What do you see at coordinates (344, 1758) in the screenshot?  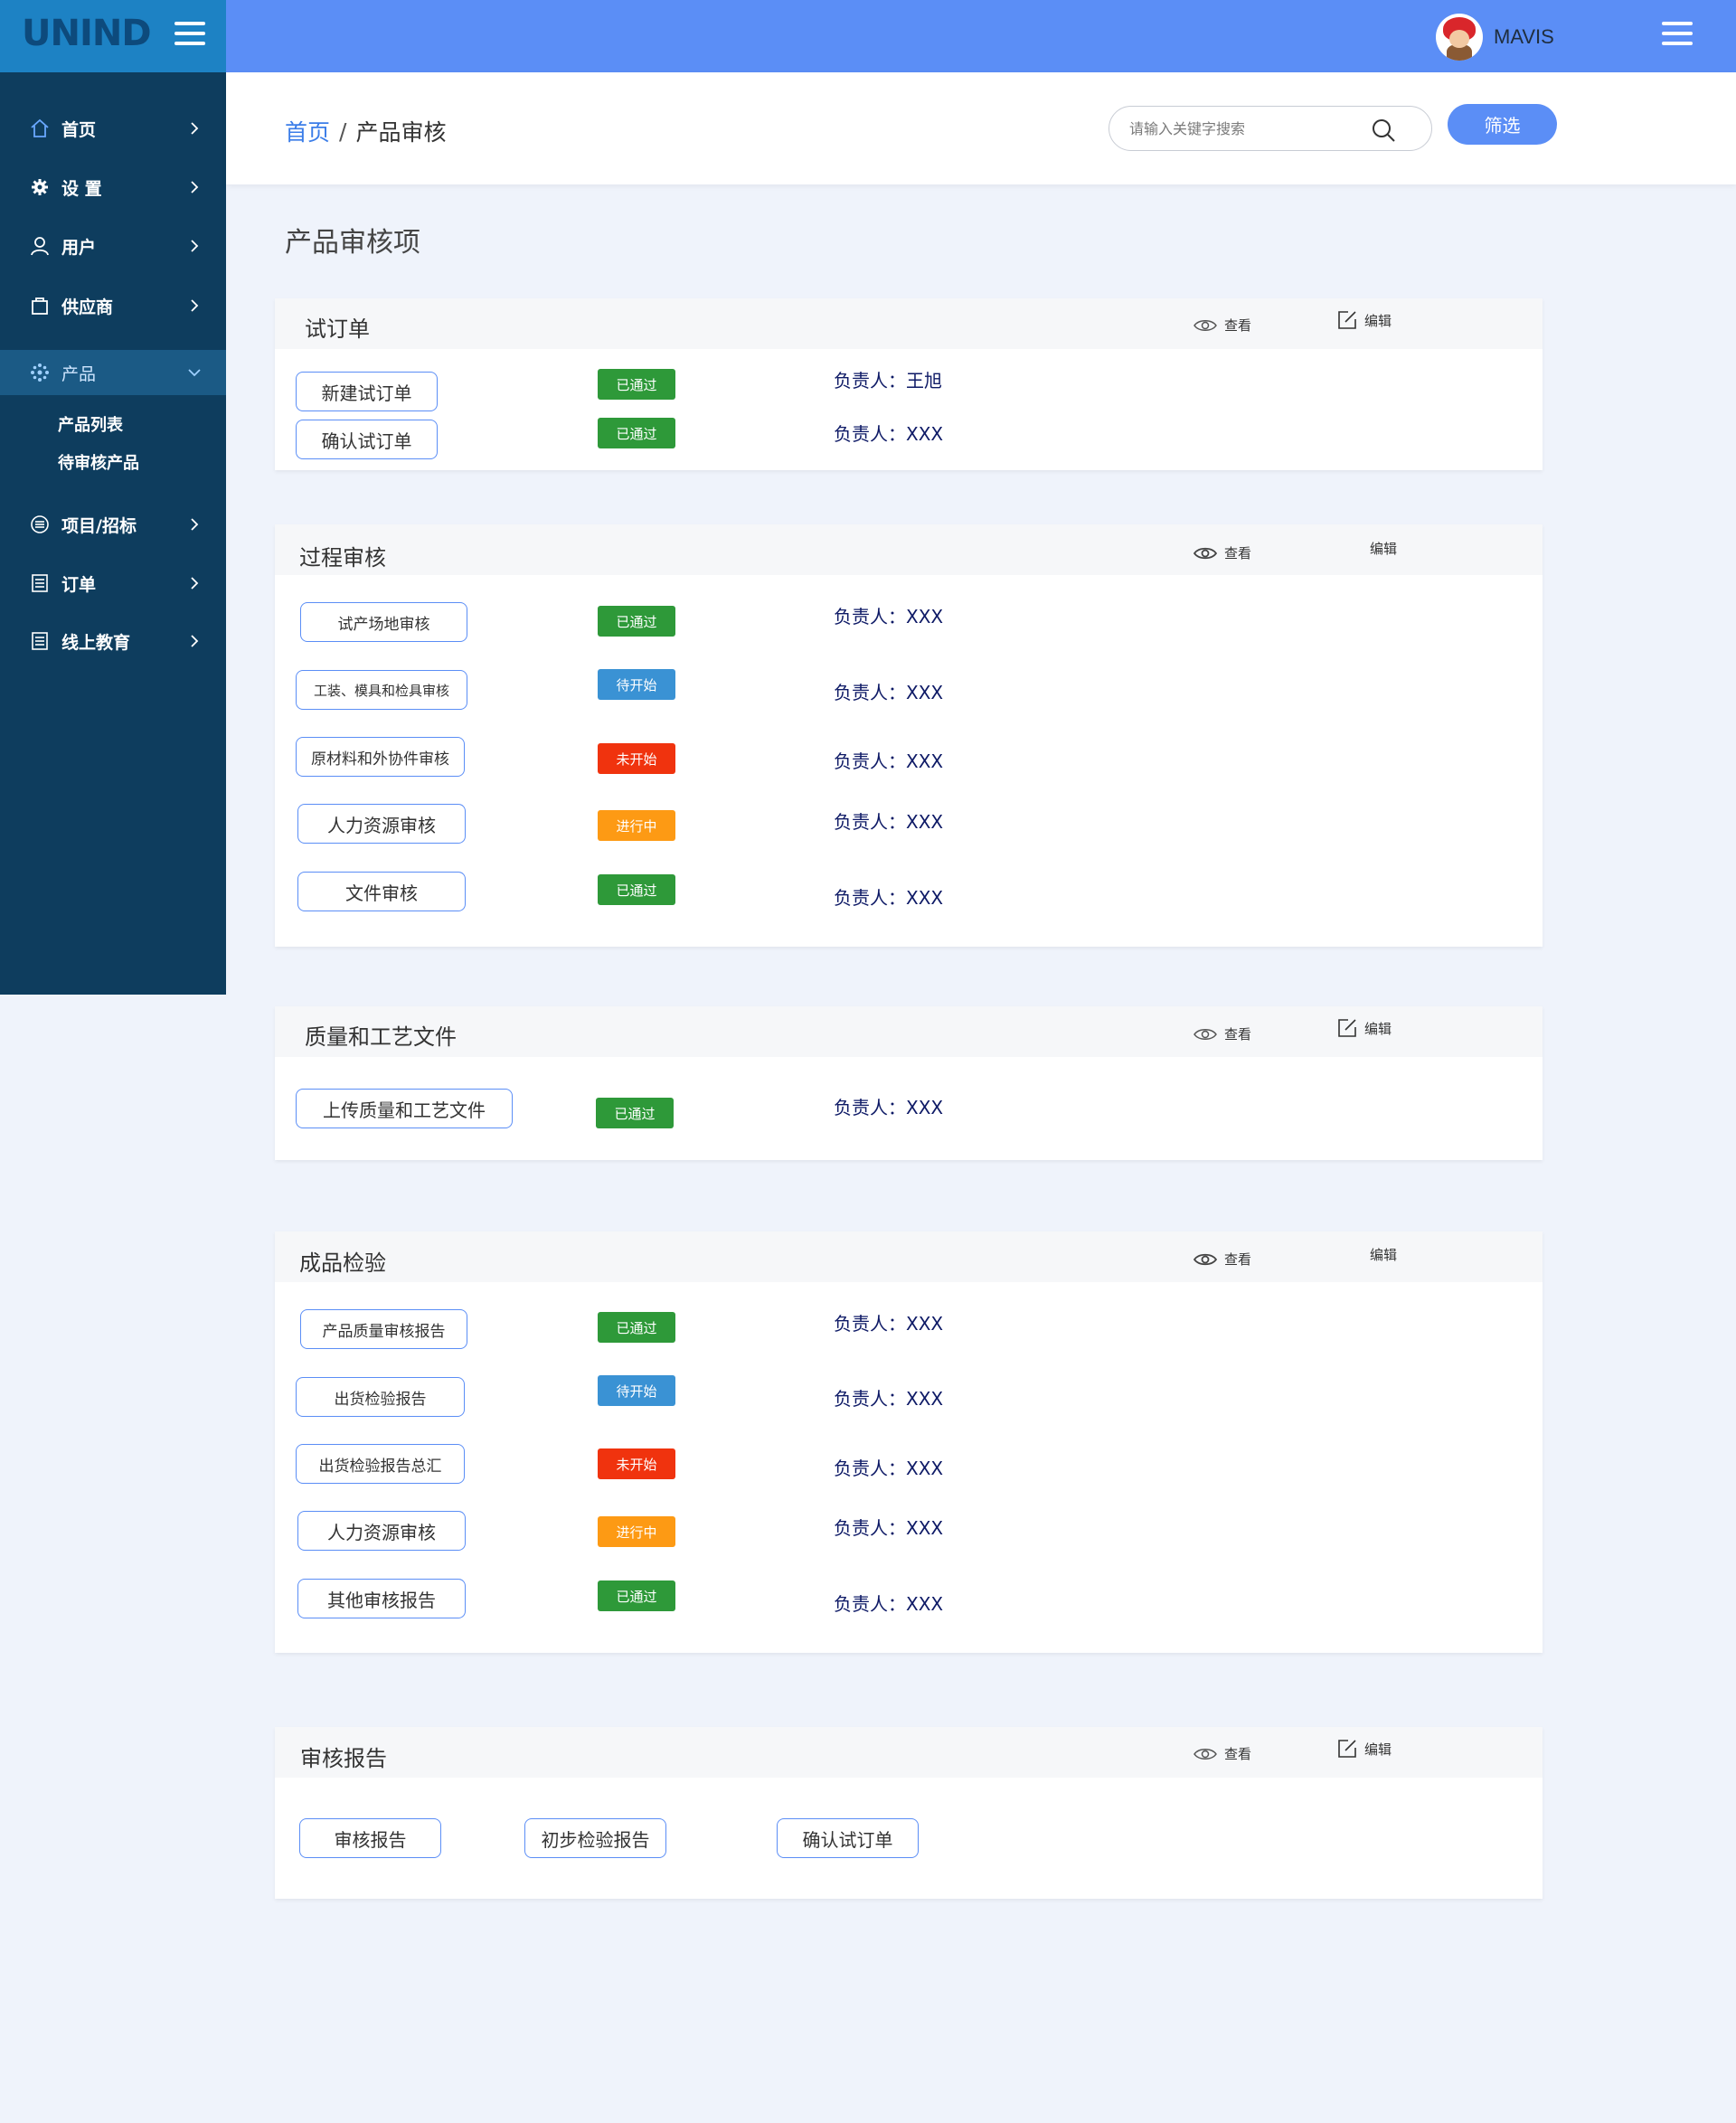 I see `section-title: 审核报告` at bounding box center [344, 1758].